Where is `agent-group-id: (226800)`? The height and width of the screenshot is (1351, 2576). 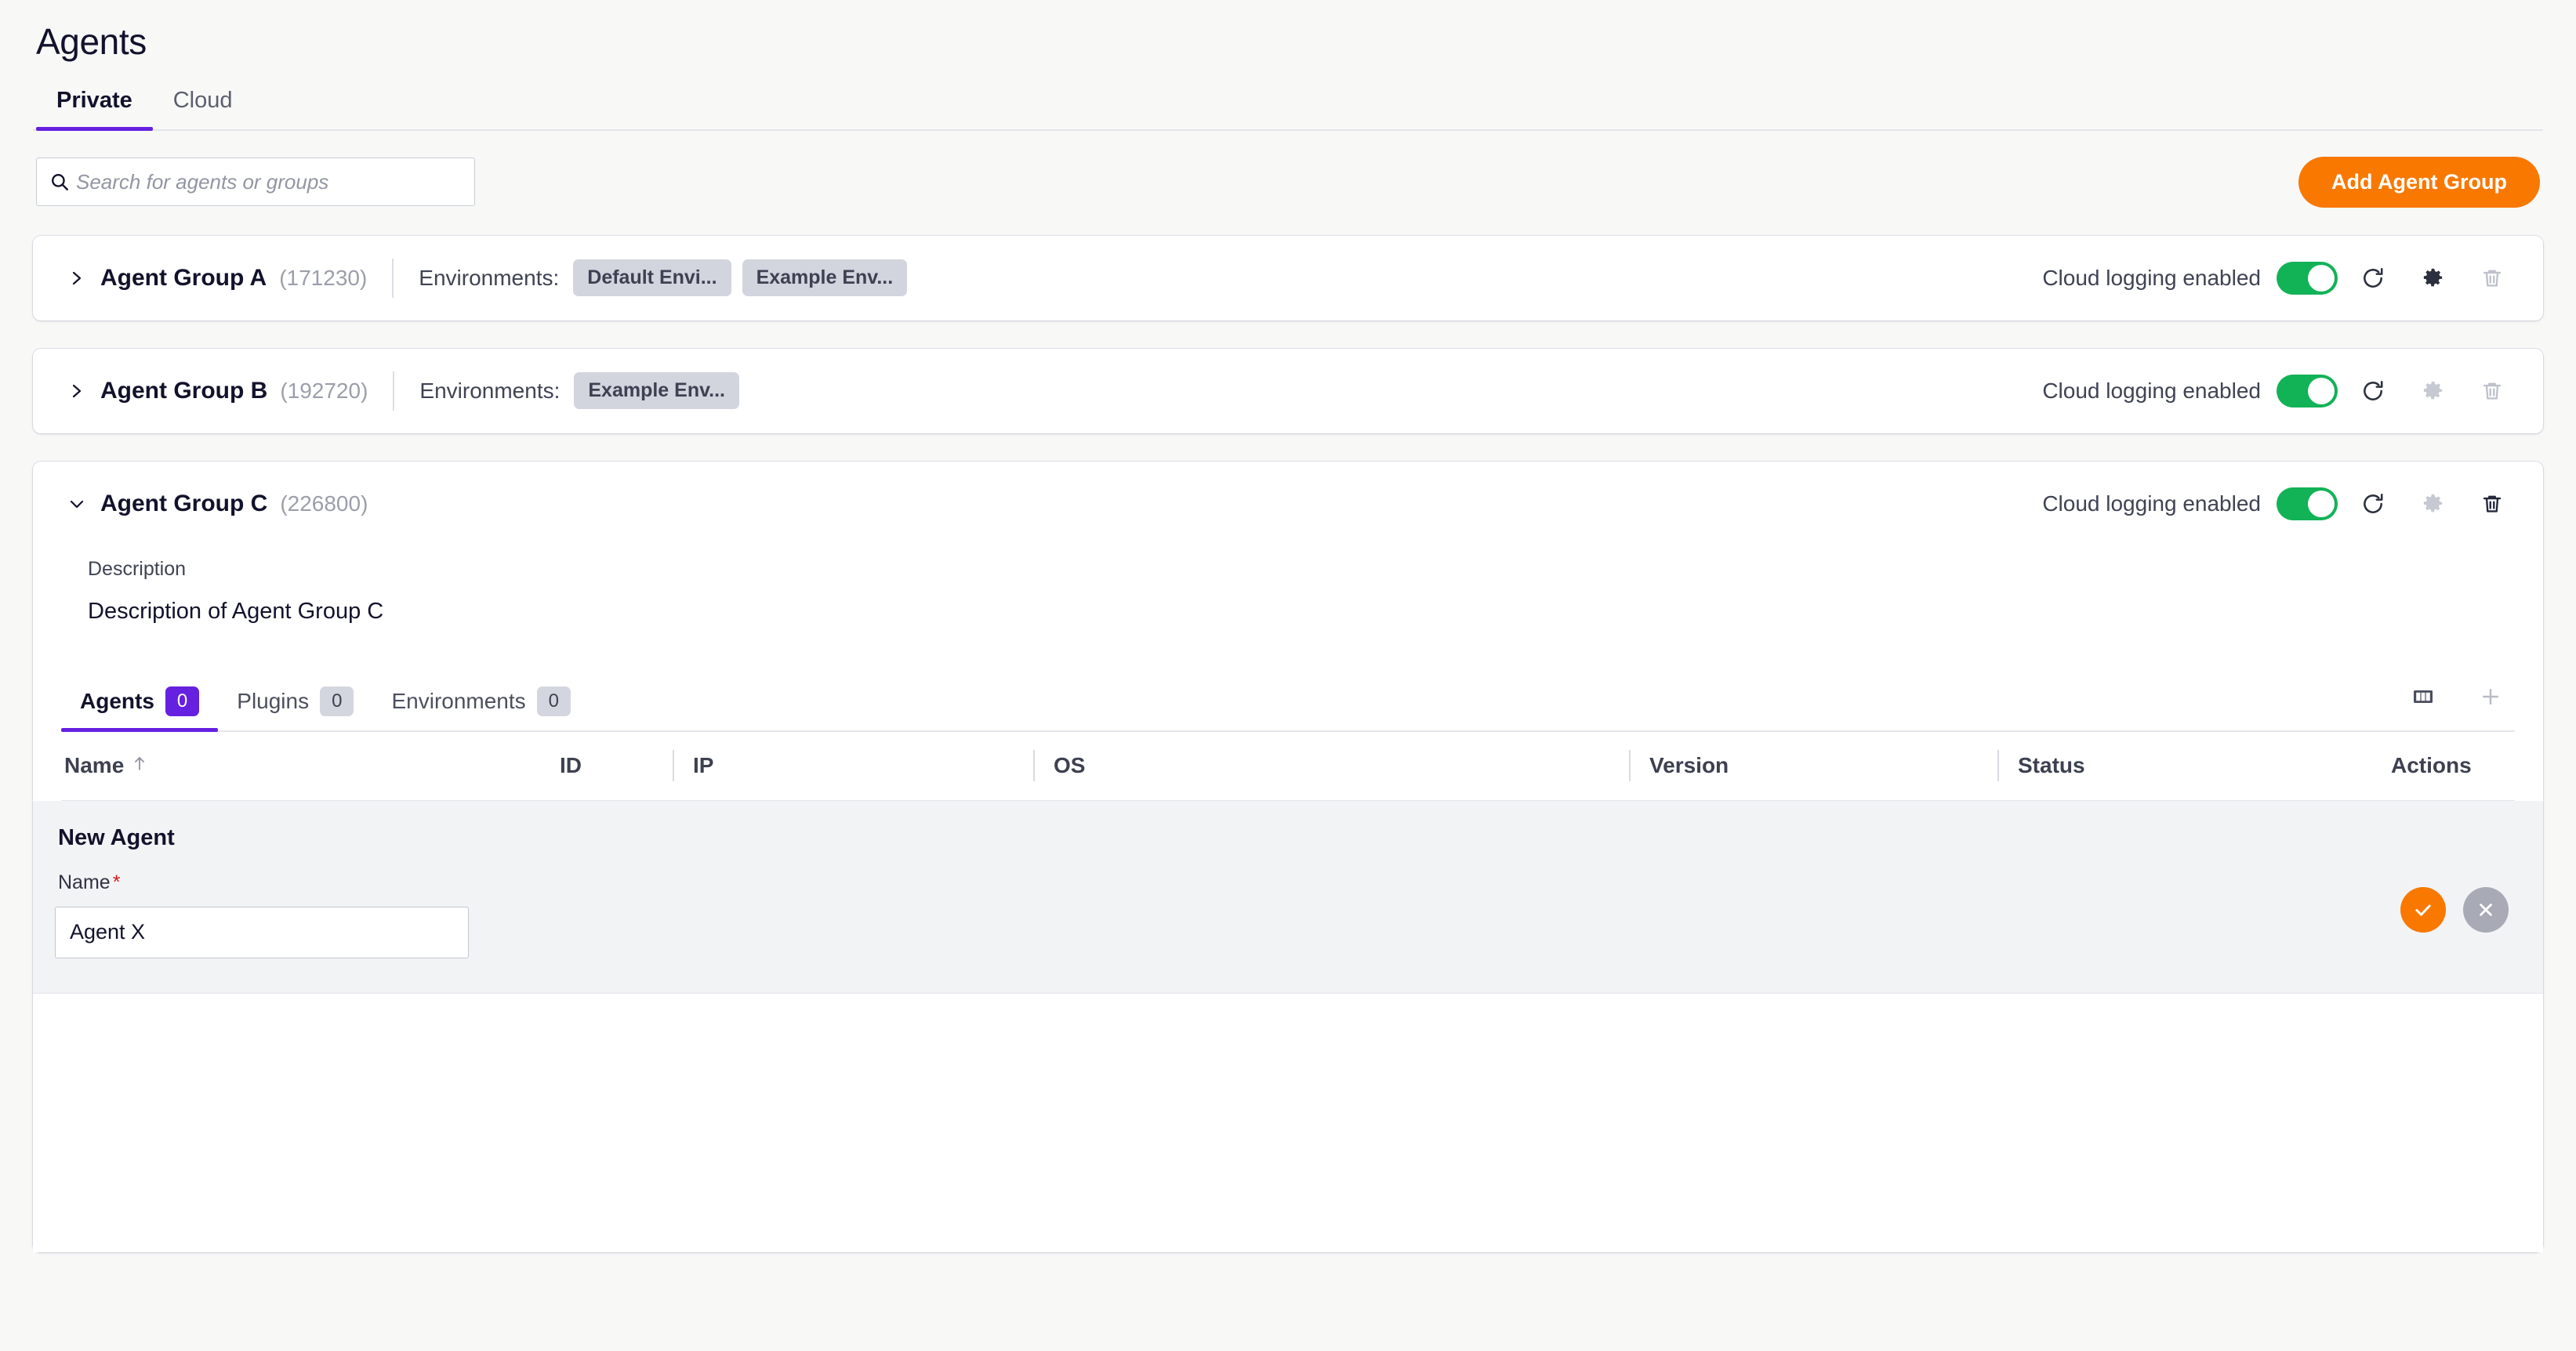
agent-group-id: (226800) is located at coordinates (324, 503).